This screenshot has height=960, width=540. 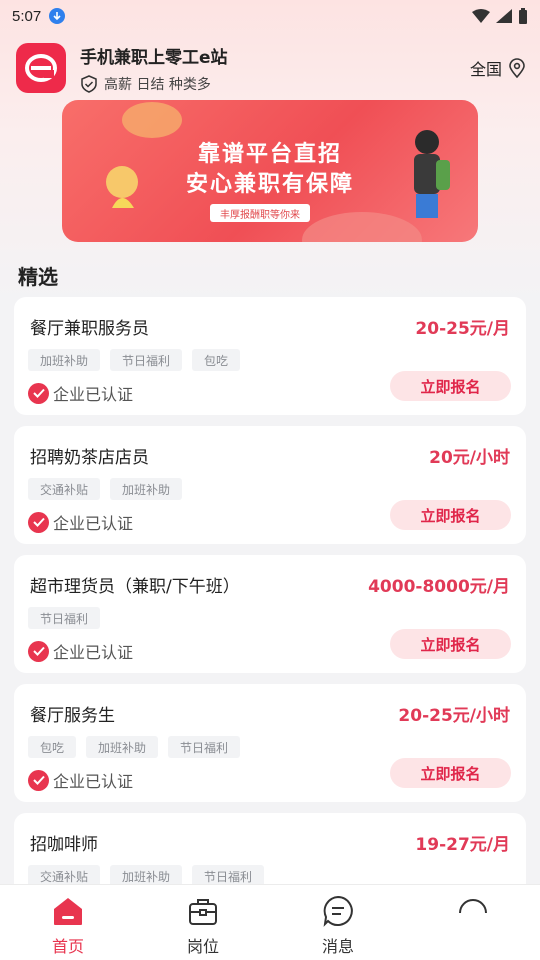 What do you see at coordinates (203, 926) in the screenshot?
I see `nav-item-jobs: 岗位` at bounding box center [203, 926].